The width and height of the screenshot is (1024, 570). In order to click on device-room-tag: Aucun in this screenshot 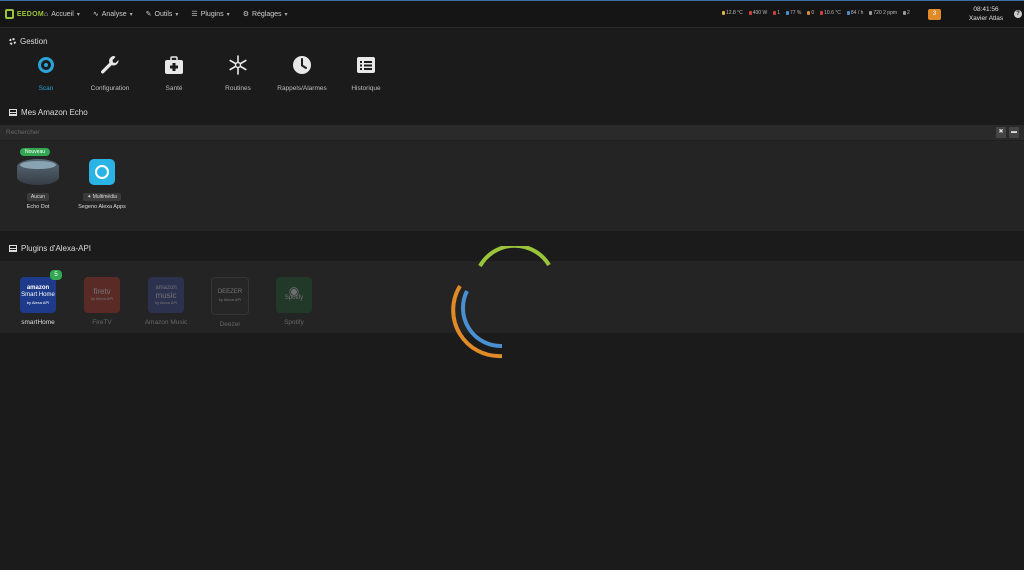, I will do `click(38, 197)`.